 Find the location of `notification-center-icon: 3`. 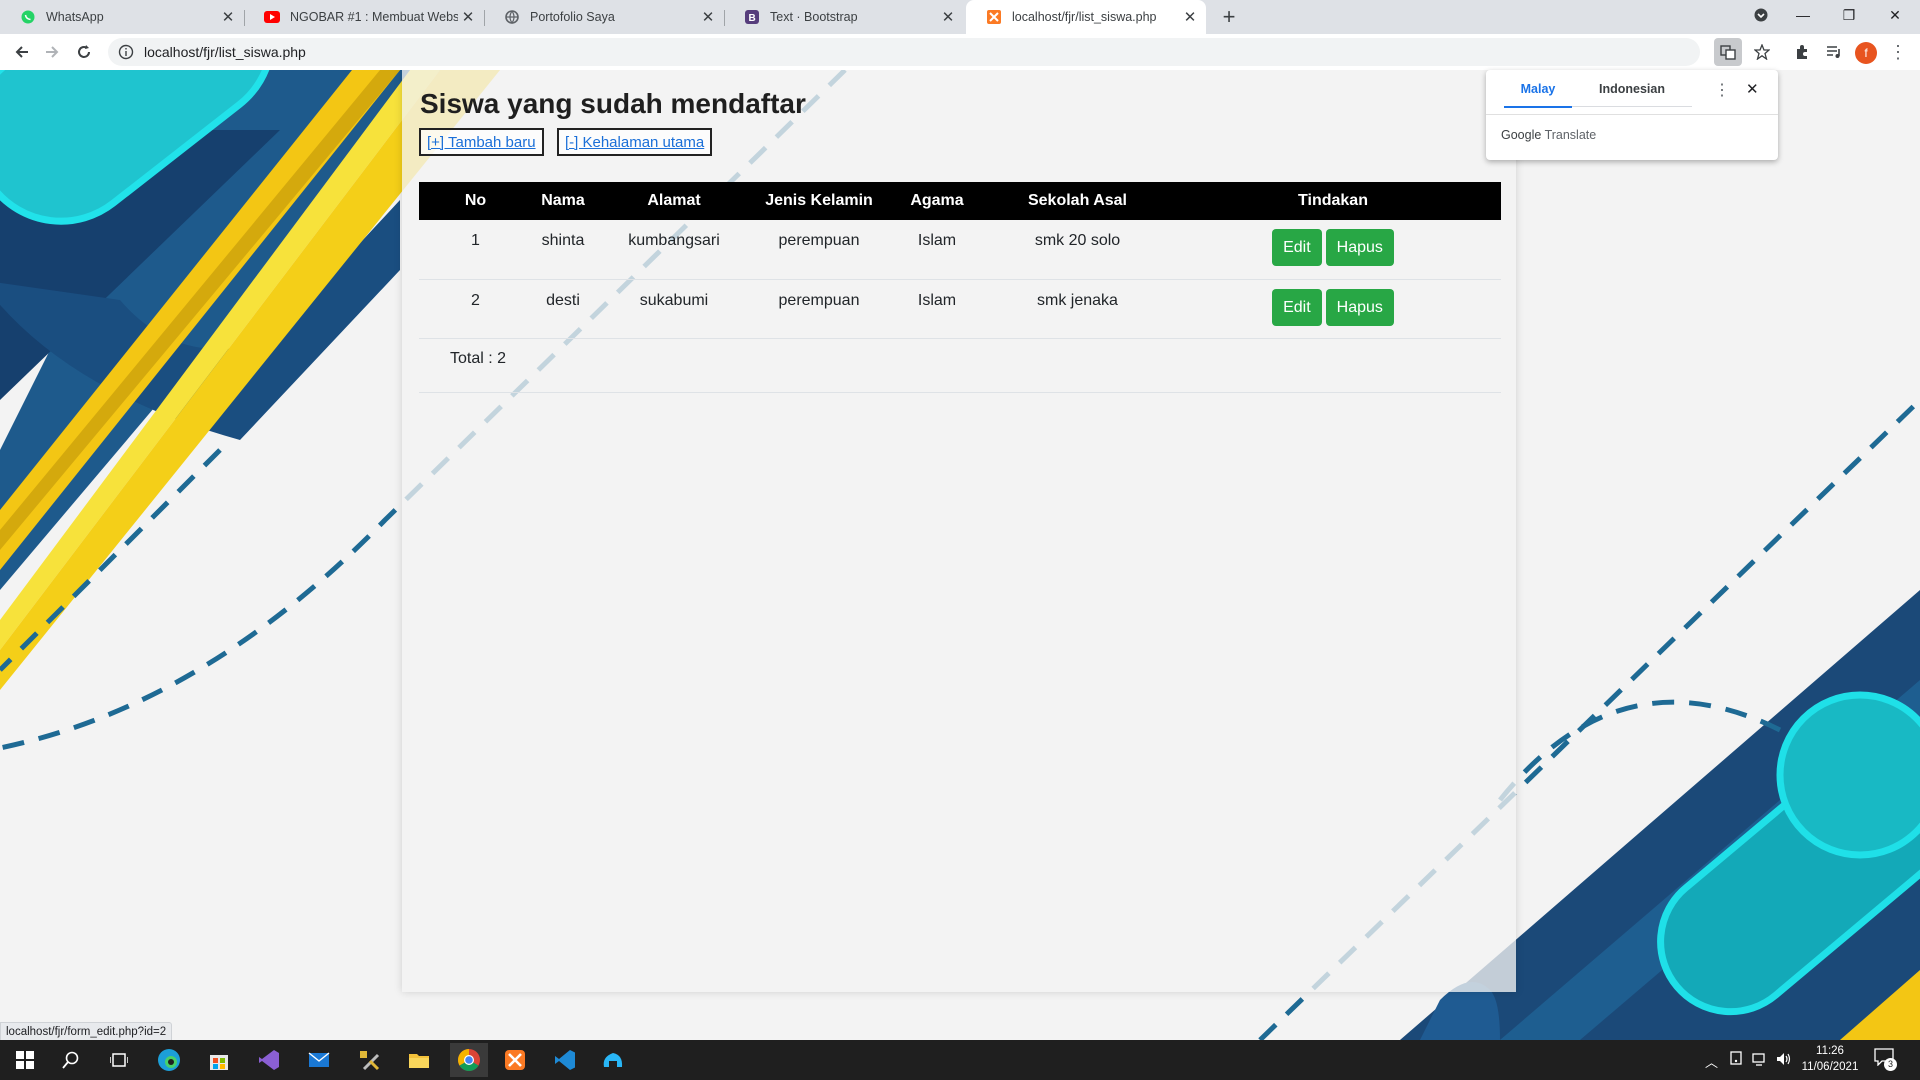

notification-center-icon: 3 is located at coordinates (1886, 1060).